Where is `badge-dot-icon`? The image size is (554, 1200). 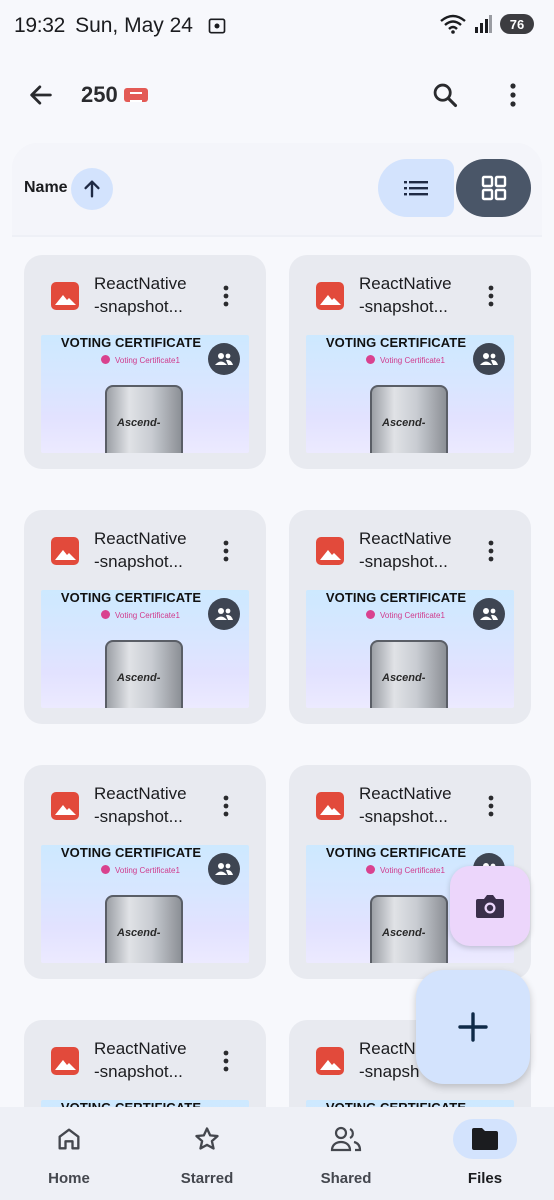
badge-dot-icon is located at coordinates (370, 614).